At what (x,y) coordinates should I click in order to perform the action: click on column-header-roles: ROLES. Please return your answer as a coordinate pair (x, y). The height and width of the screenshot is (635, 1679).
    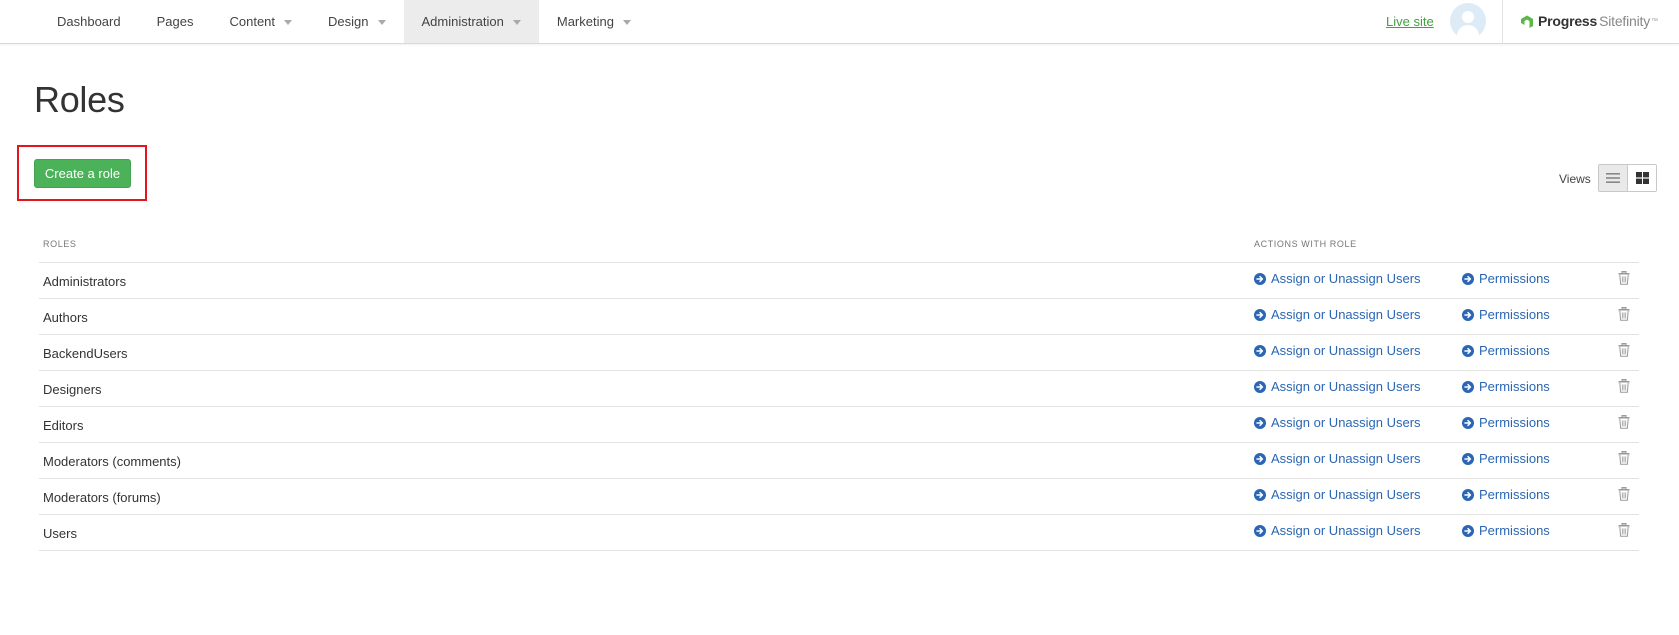
    Looking at the image, I should click on (60, 244).